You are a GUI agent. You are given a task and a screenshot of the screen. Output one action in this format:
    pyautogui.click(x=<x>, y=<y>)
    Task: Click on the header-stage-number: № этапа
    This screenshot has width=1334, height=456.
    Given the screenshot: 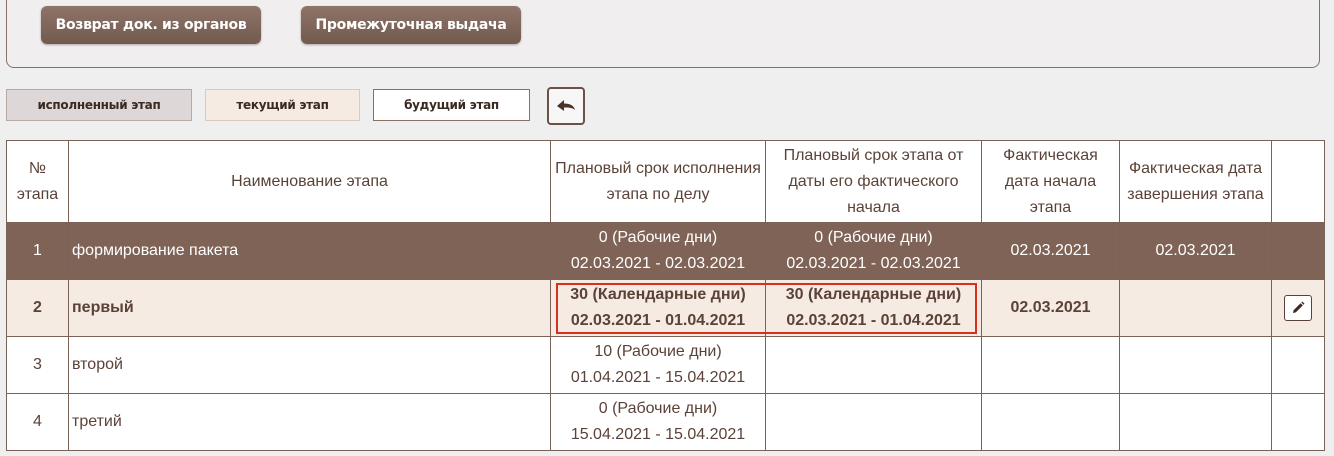 What is the action you would take?
    pyautogui.click(x=37, y=181)
    